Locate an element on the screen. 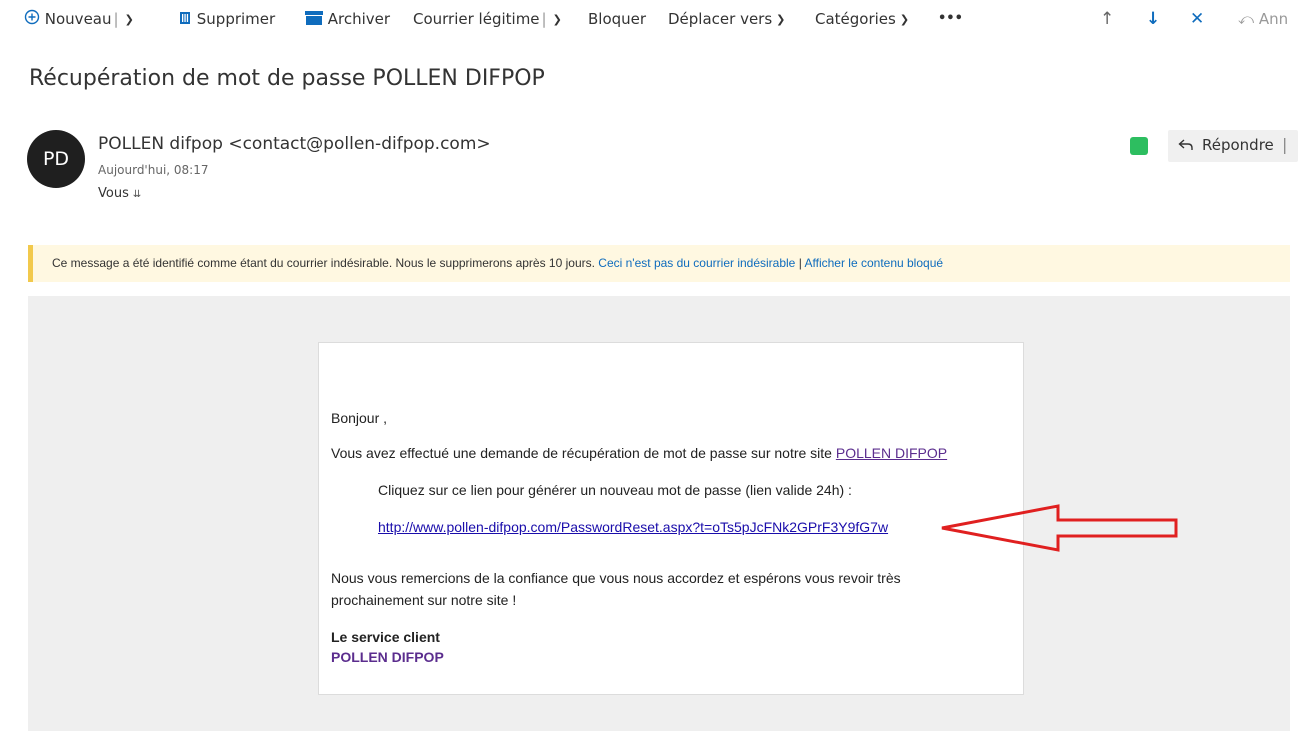 The image size is (1300, 731). thanks-line-2: prochainement sur notre site ! is located at coordinates (424, 600).